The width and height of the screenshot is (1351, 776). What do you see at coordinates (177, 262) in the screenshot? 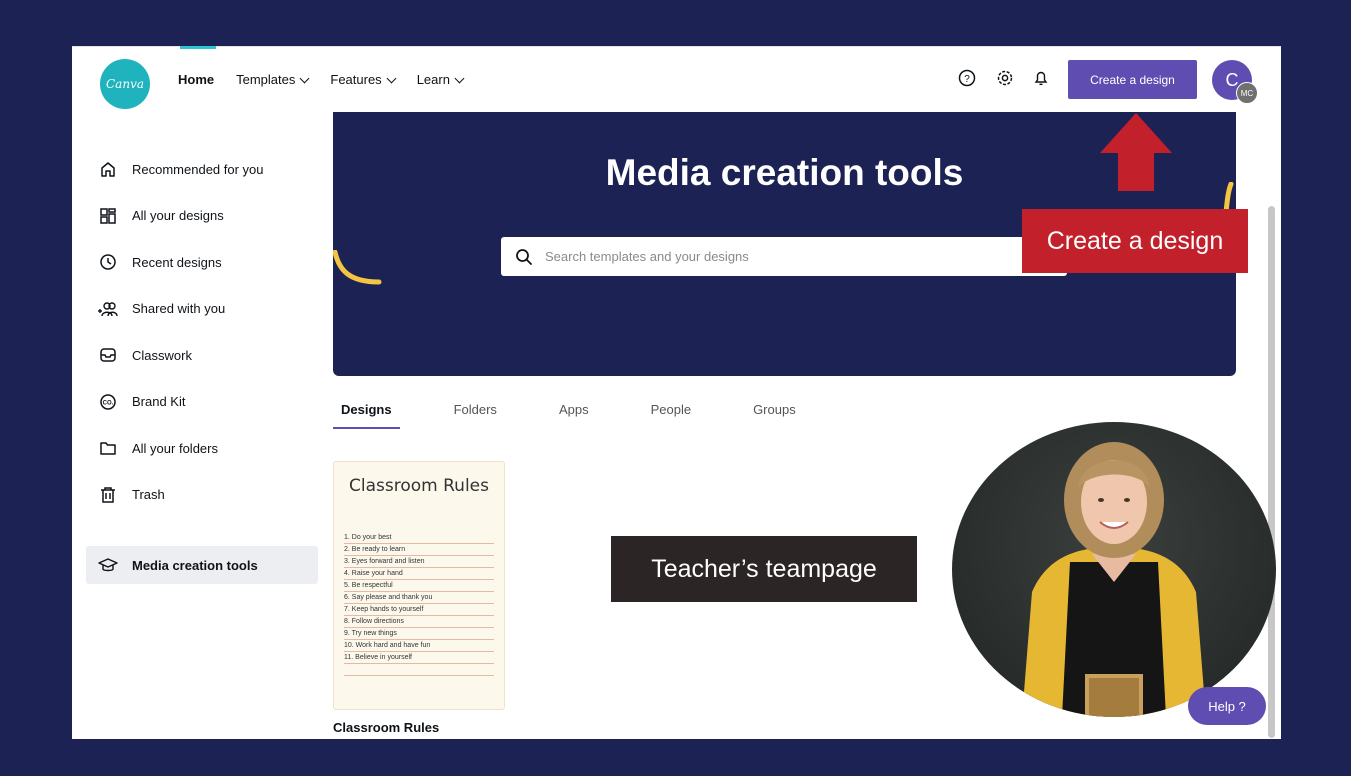
I see `sidebar-item-label: Recent designs` at bounding box center [177, 262].